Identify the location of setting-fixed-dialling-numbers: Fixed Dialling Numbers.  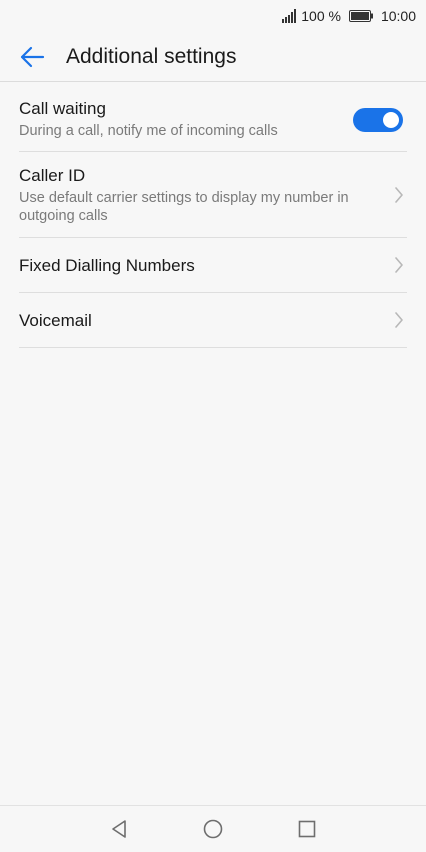
(213, 265).